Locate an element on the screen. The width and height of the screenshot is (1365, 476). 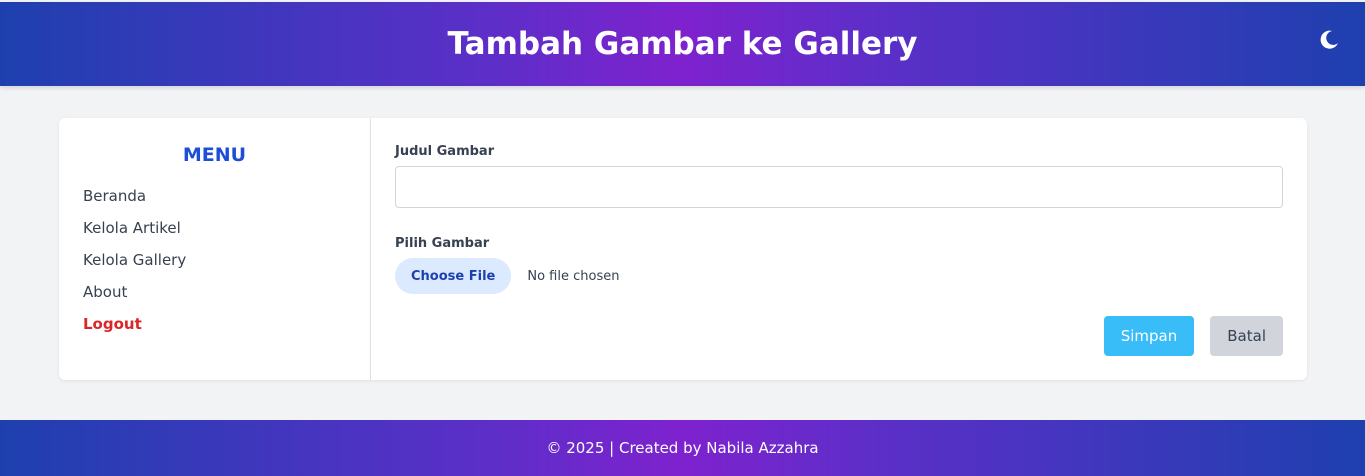
save-button: Simpan is located at coordinates (1149, 336).